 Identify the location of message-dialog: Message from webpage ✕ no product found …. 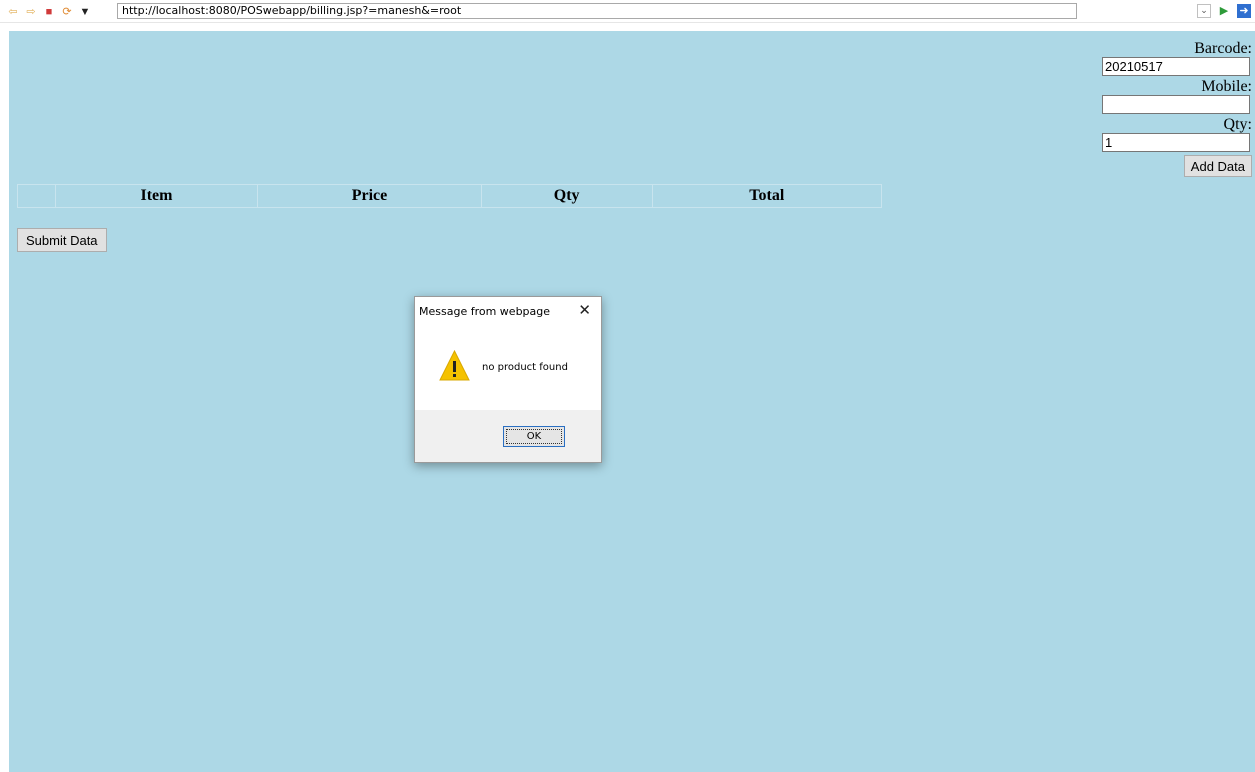
(508, 379).